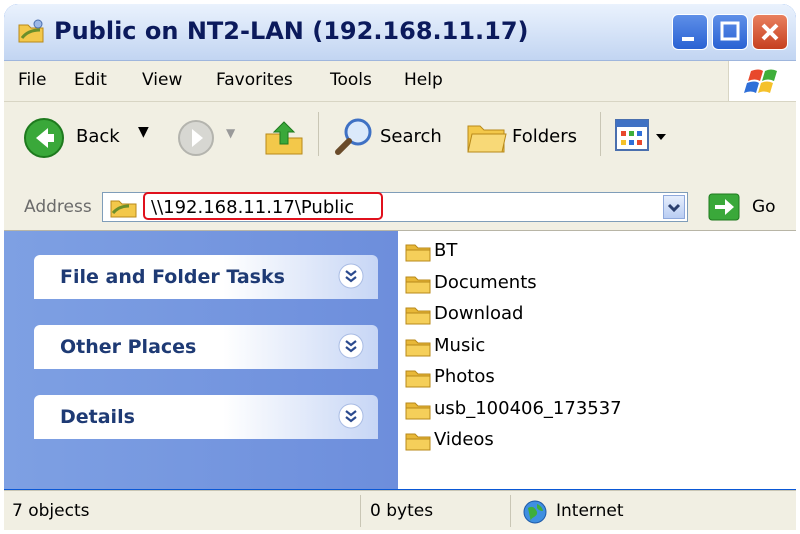 The height and width of the screenshot is (534, 800). What do you see at coordinates (254, 80) in the screenshot?
I see `menu-favorites: Favorites` at bounding box center [254, 80].